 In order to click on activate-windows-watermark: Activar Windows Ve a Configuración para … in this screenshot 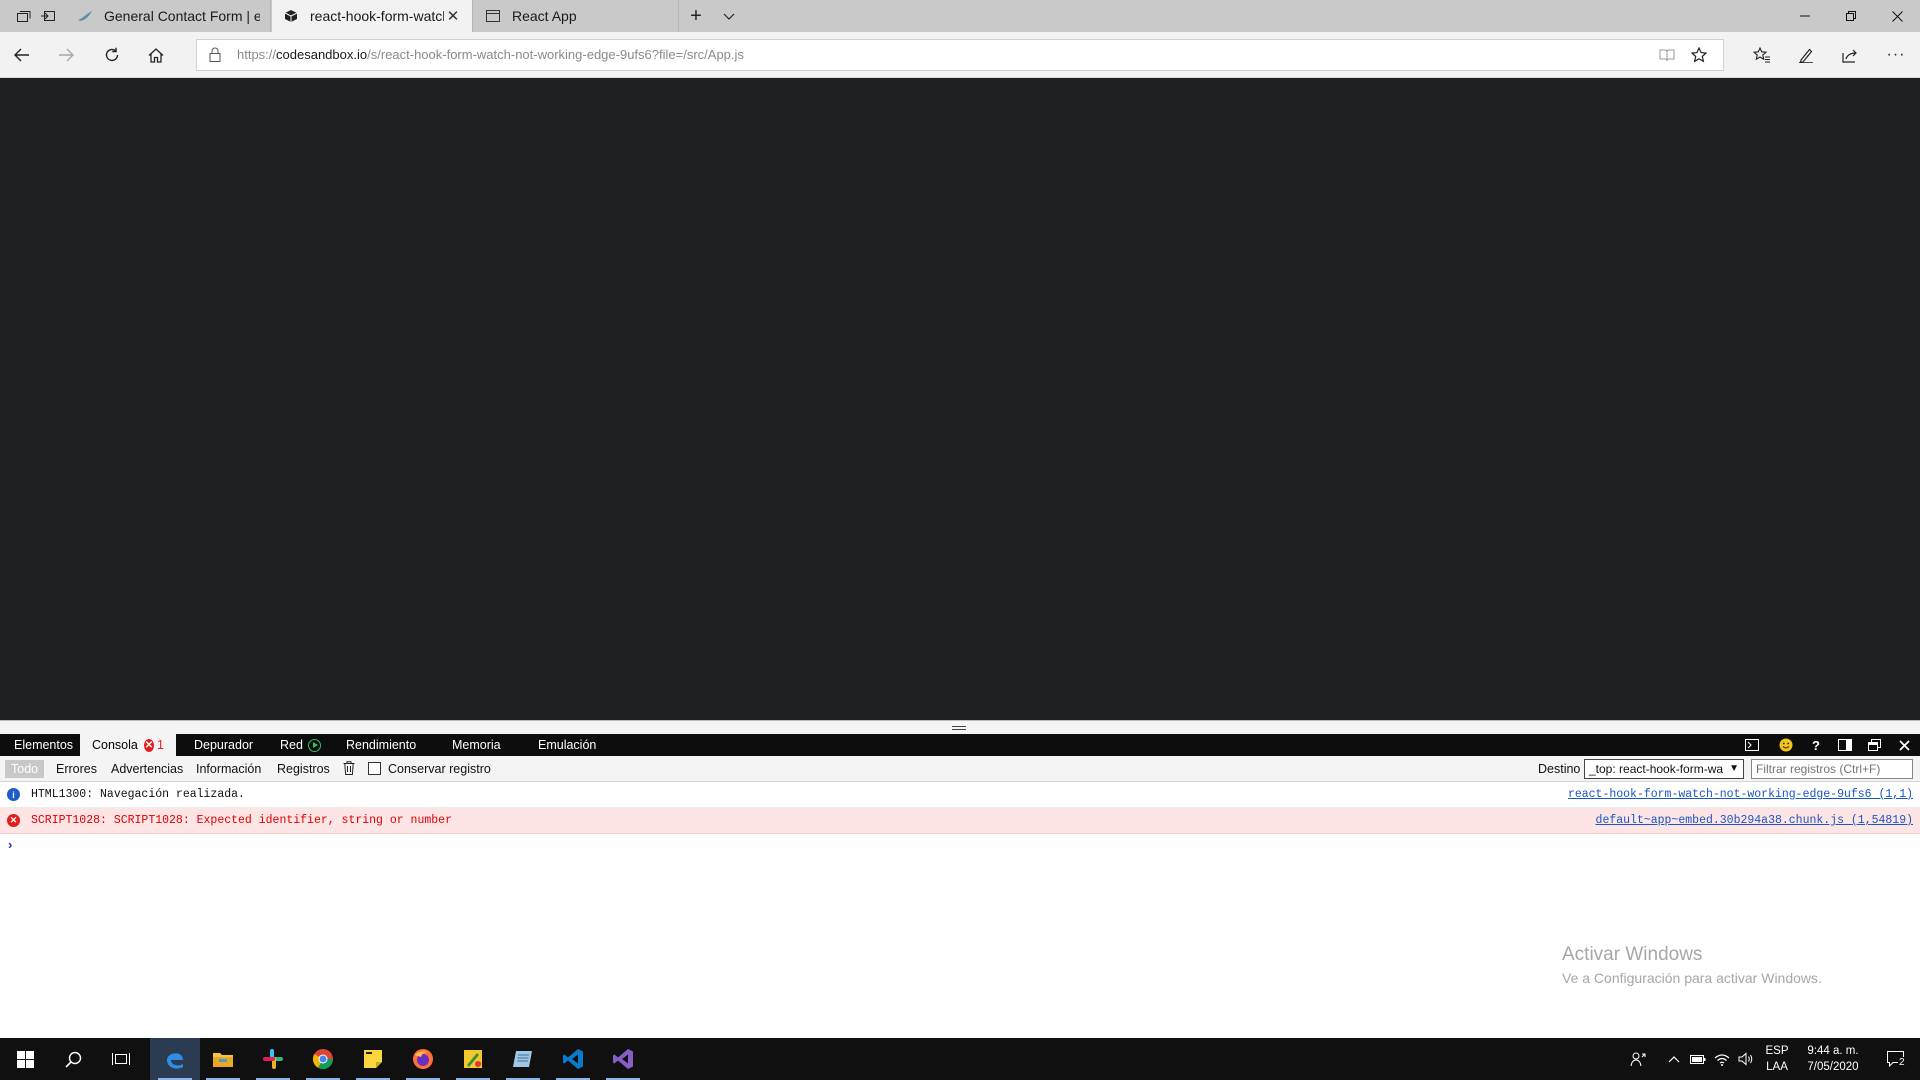, I will do `click(1692, 965)`.